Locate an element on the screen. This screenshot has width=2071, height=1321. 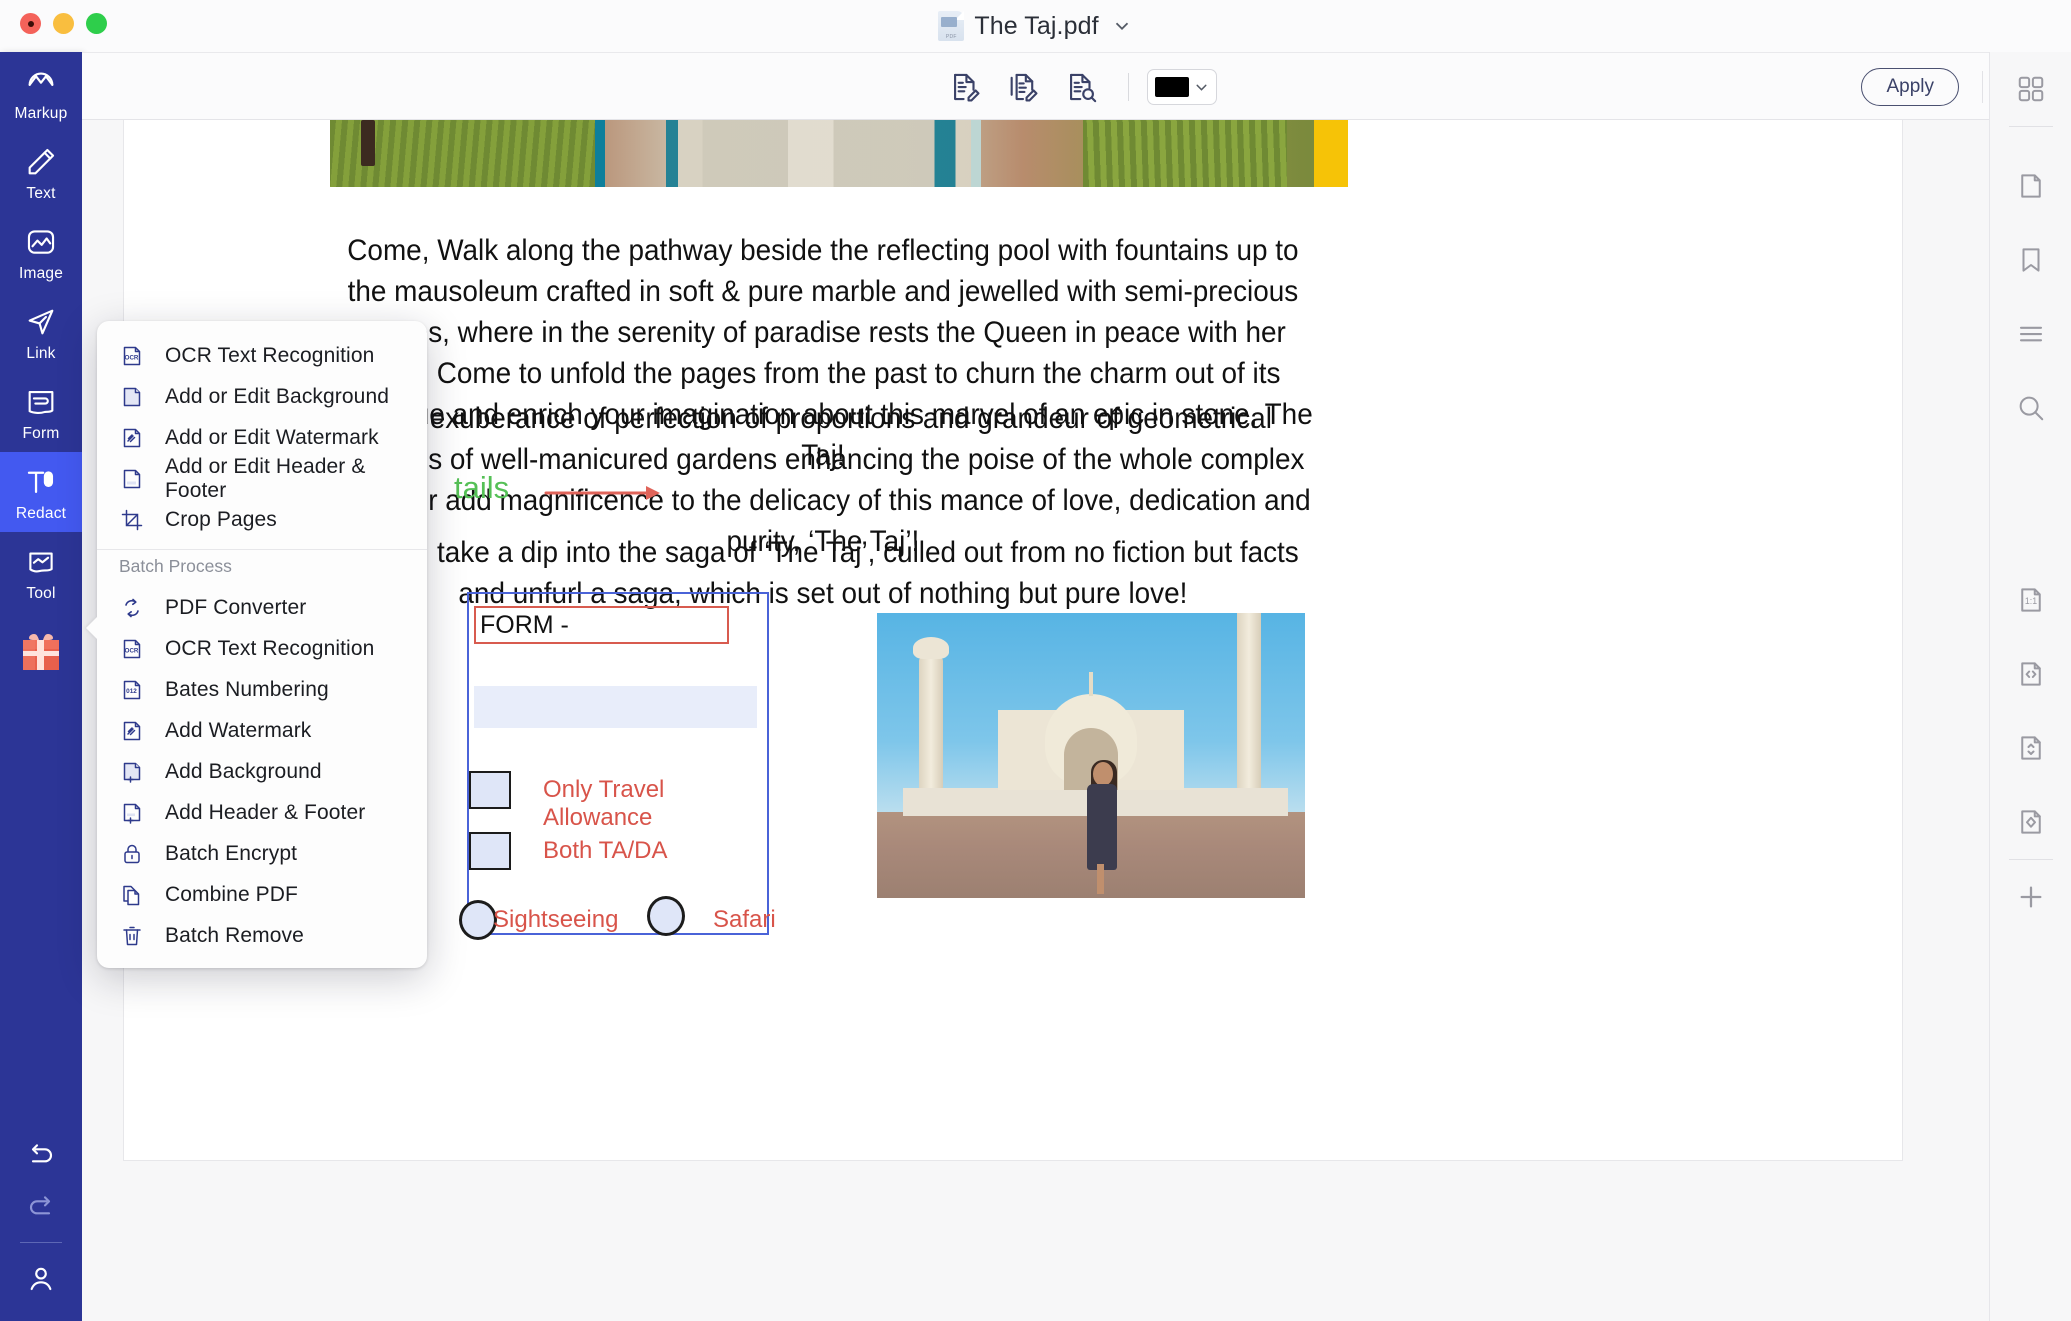
color-picker-select is located at coordinates (1182, 87).